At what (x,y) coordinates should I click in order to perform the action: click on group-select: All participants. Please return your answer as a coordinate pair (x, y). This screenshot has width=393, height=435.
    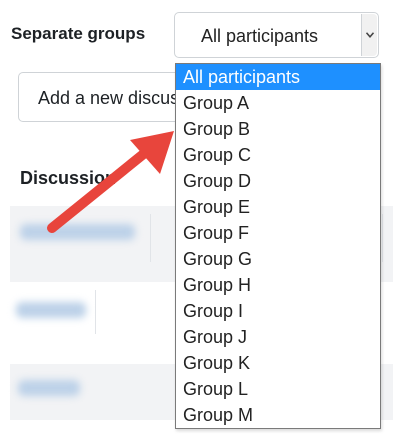
    Looking at the image, I should click on (276, 35).